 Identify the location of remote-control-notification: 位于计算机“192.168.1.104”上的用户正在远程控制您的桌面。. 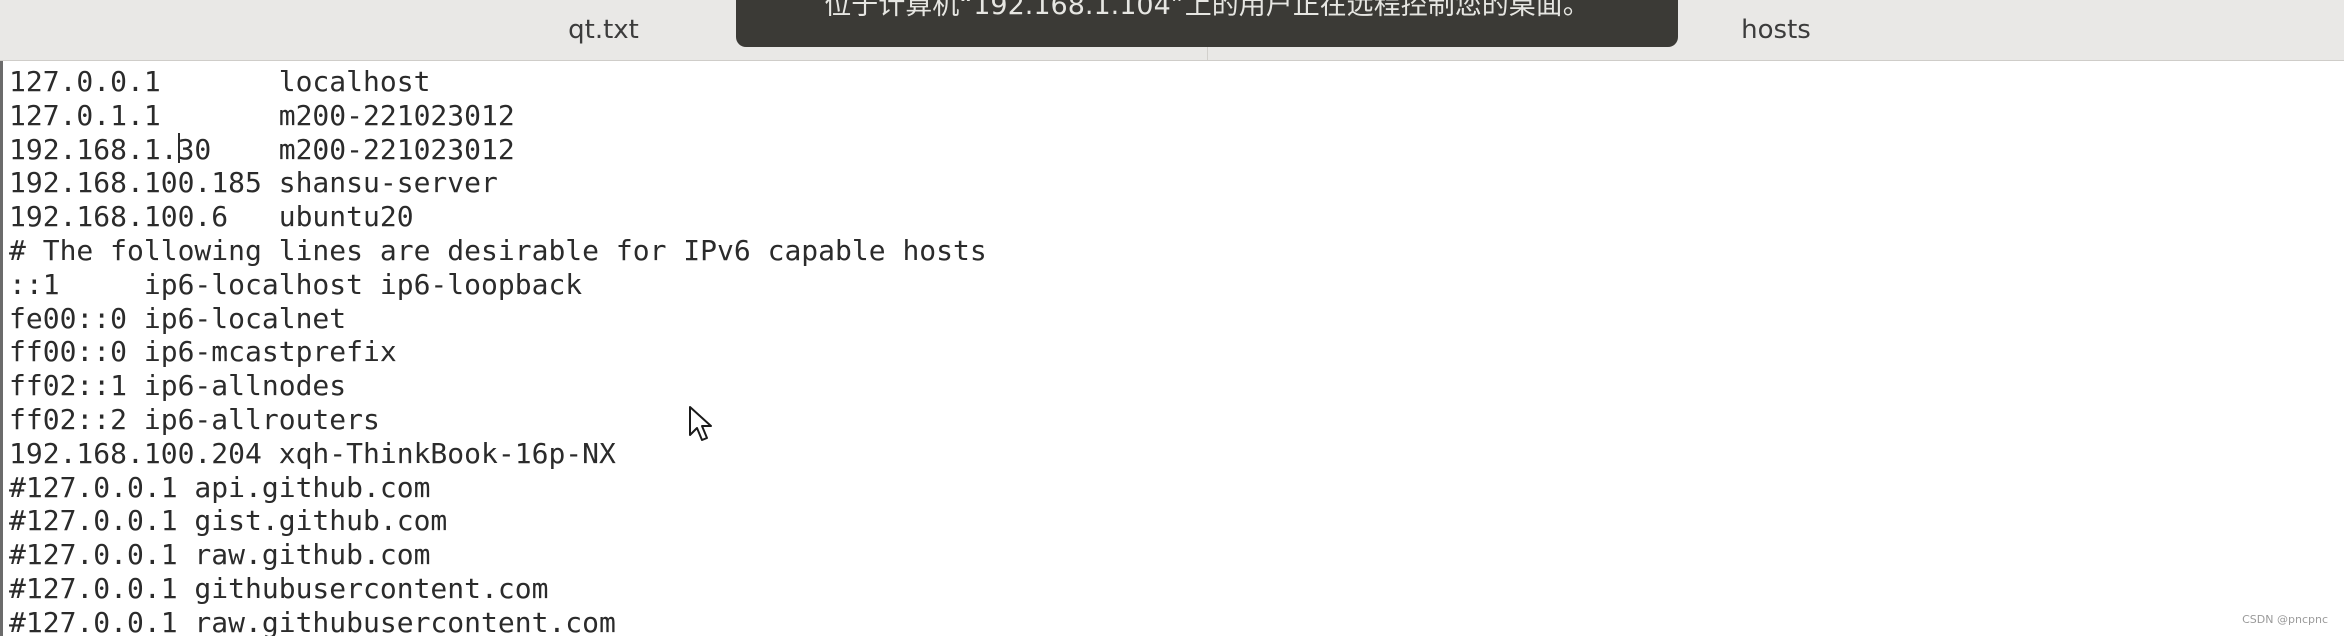
(1207, 23).